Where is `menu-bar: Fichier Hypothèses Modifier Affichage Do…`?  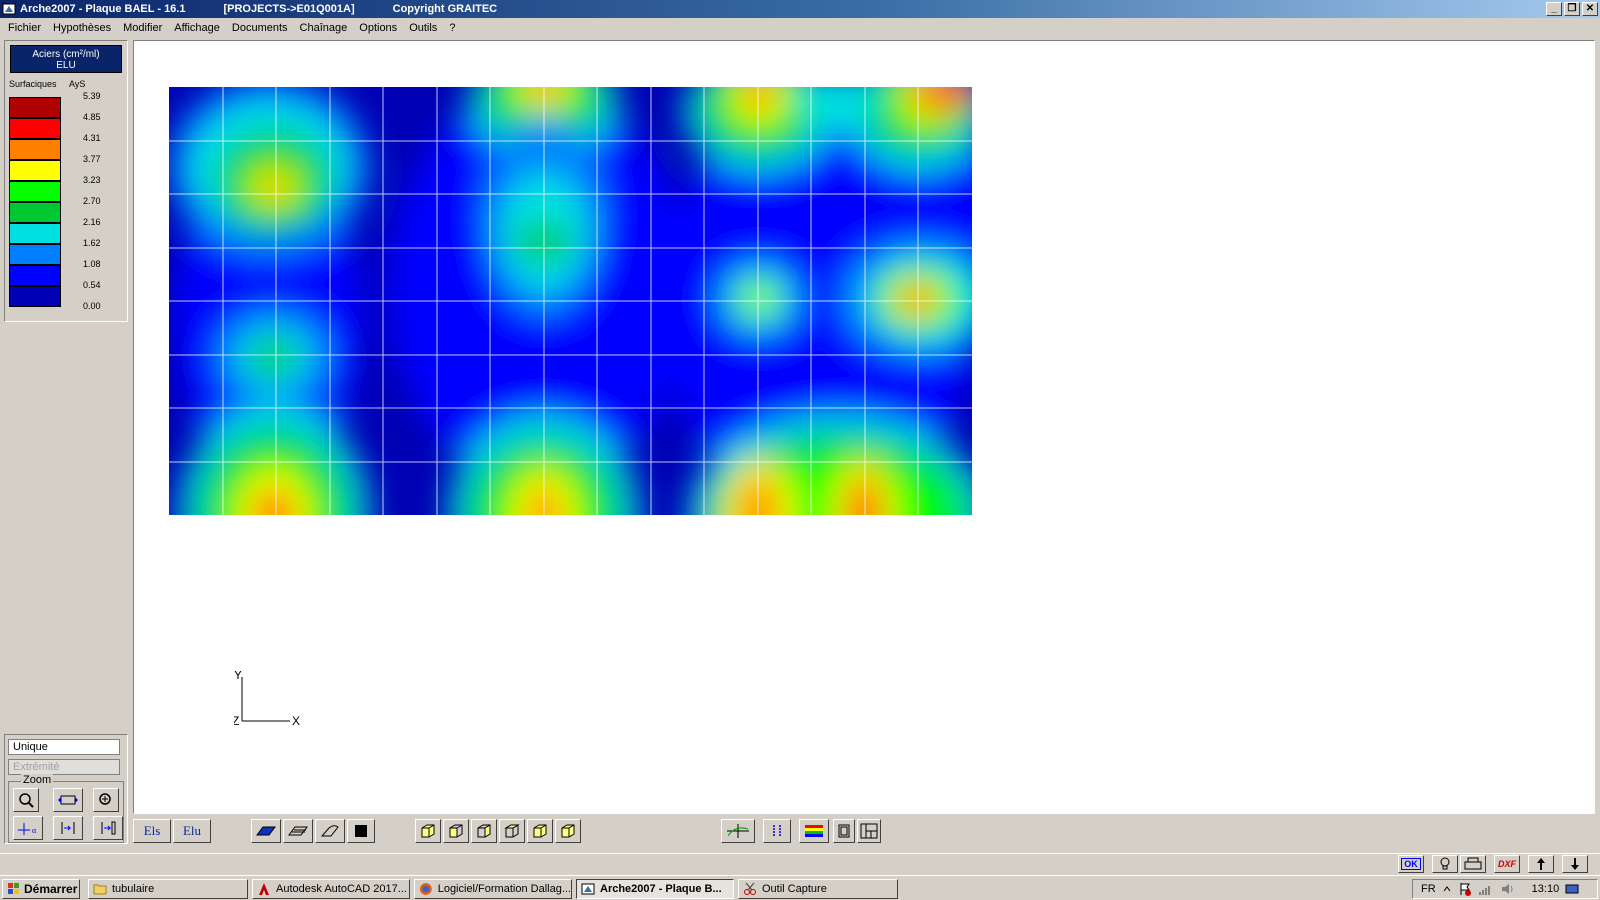
menu-bar: Fichier Hypothèses Modifier Affichage Do… is located at coordinates (800, 28).